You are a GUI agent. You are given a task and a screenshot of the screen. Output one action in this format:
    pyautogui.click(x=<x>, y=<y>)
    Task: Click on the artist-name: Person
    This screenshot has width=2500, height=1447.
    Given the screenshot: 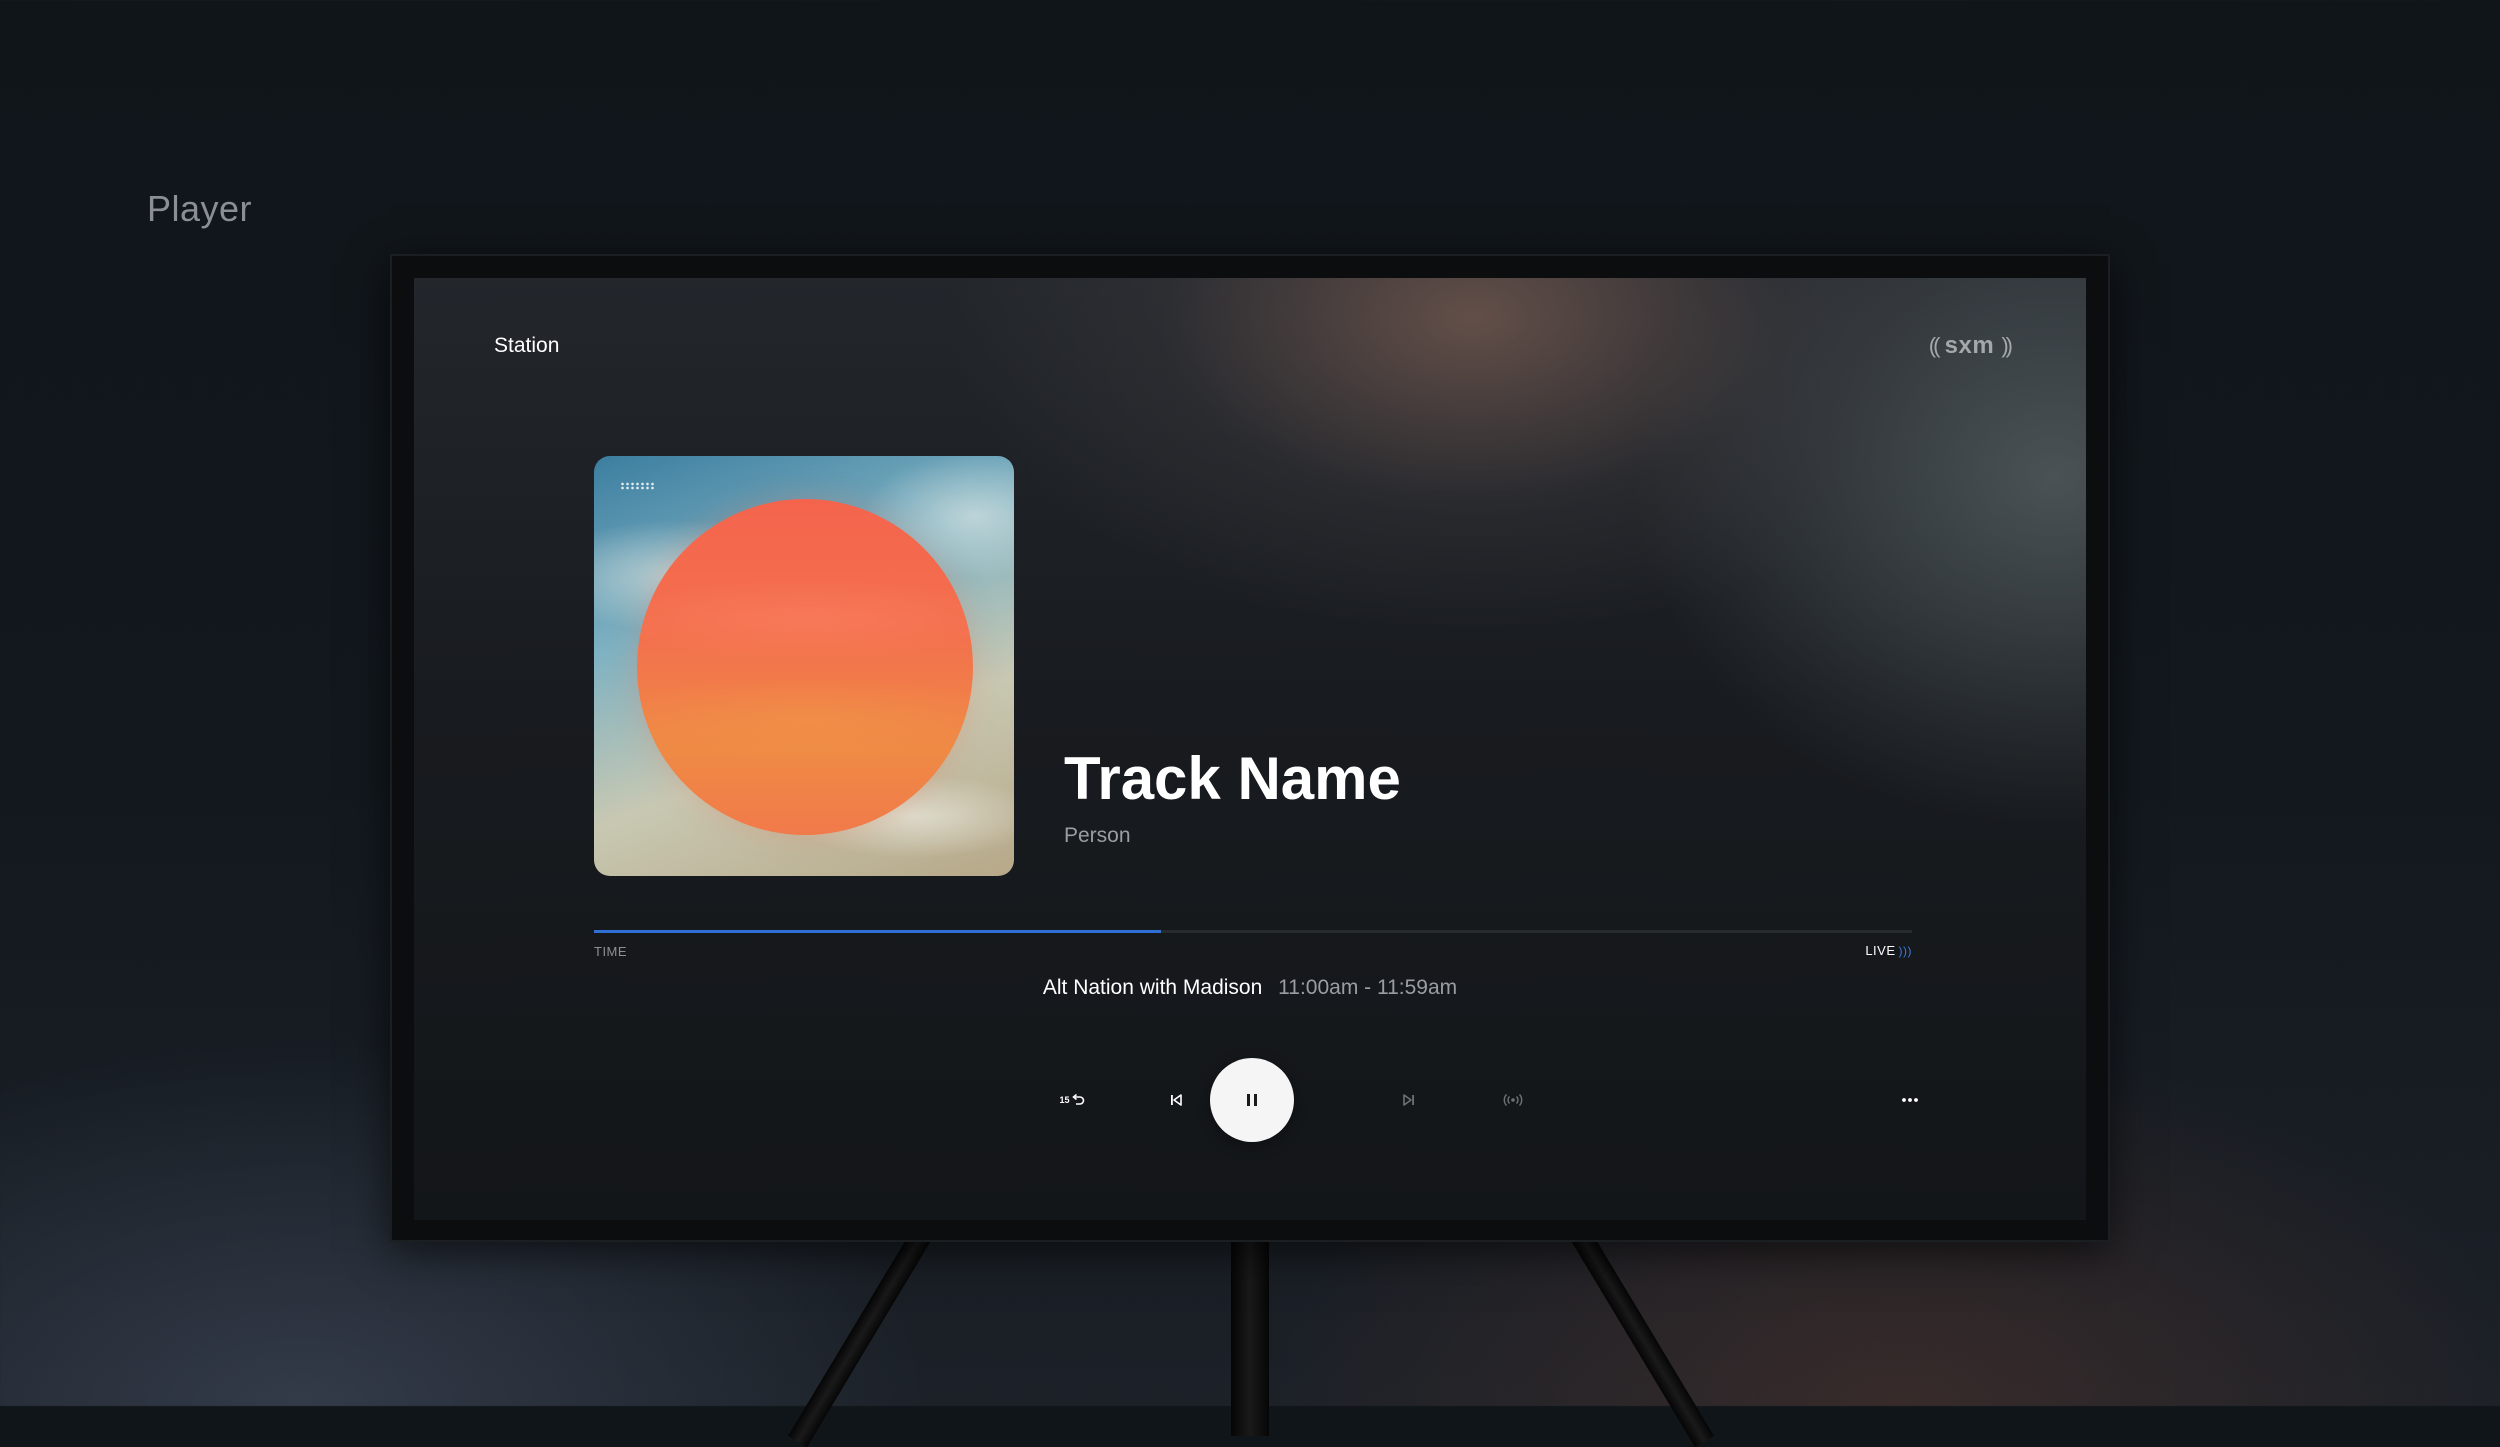 What is the action you would take?
    pyautogui.click(x=1097, y=835)
    